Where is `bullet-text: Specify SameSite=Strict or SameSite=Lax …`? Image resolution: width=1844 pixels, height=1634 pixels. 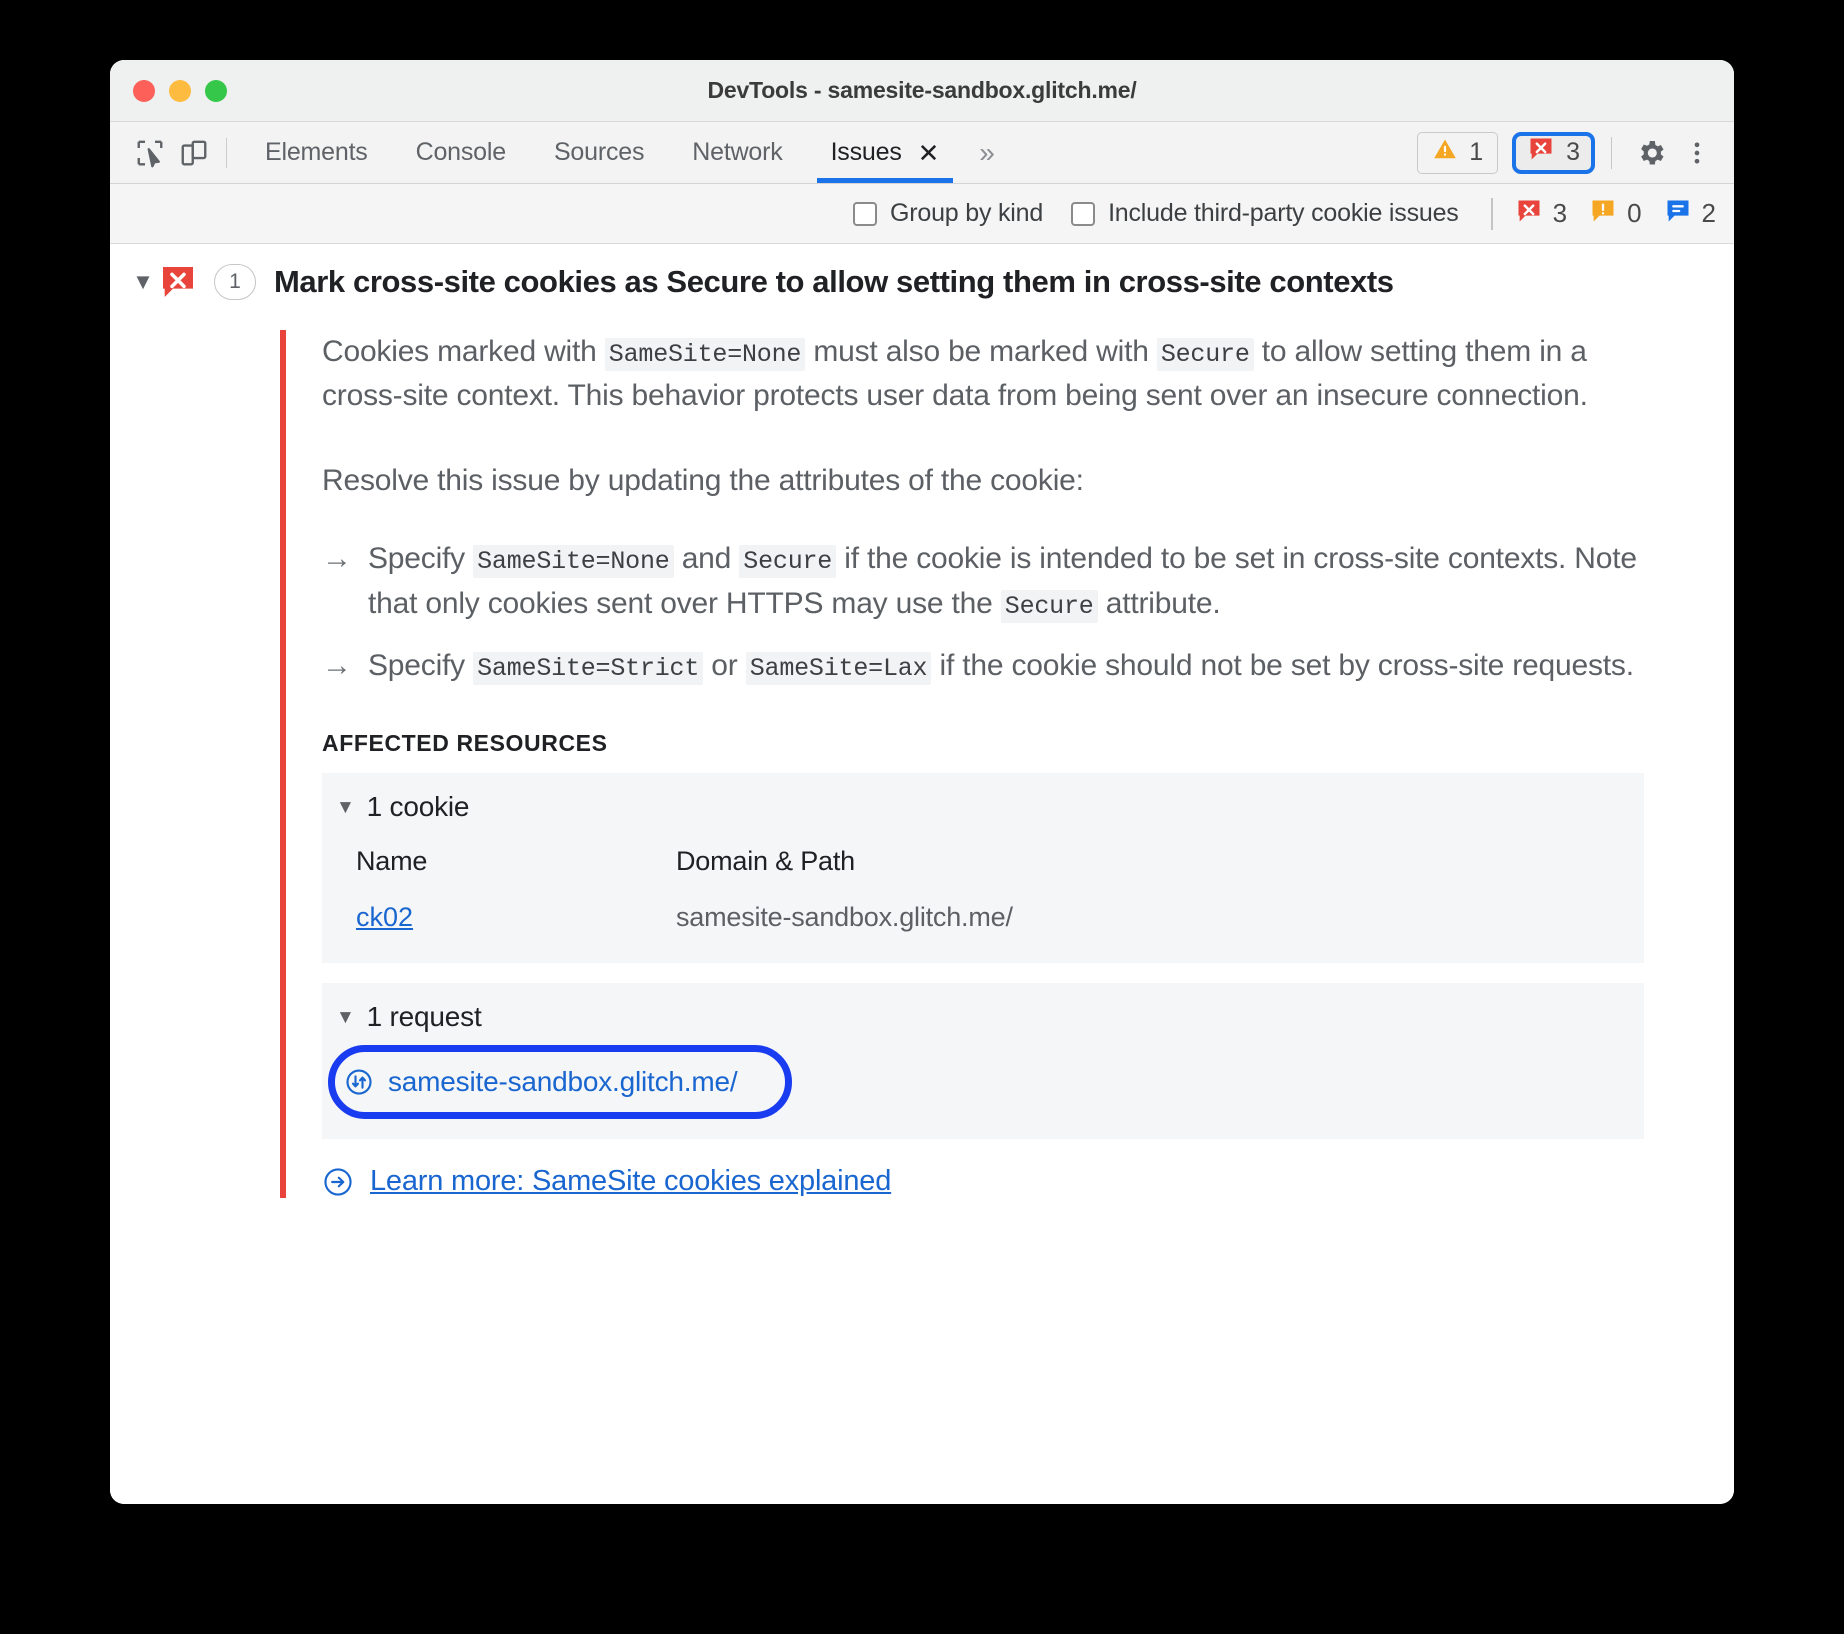 bullet-text: Specify SameSite=Strict or SameSite=Lax … is located at coordinates (1001, 666).